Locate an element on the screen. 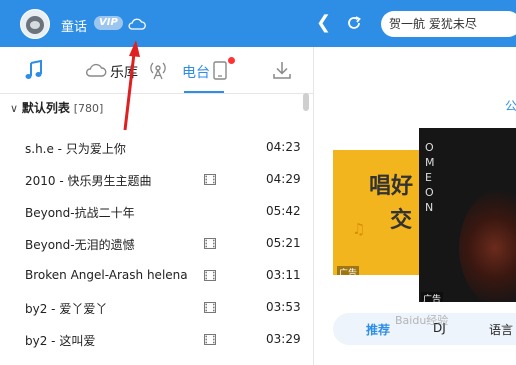 This screenshot has height=365, width=516. download-icon is located at coordinates (282, 70).